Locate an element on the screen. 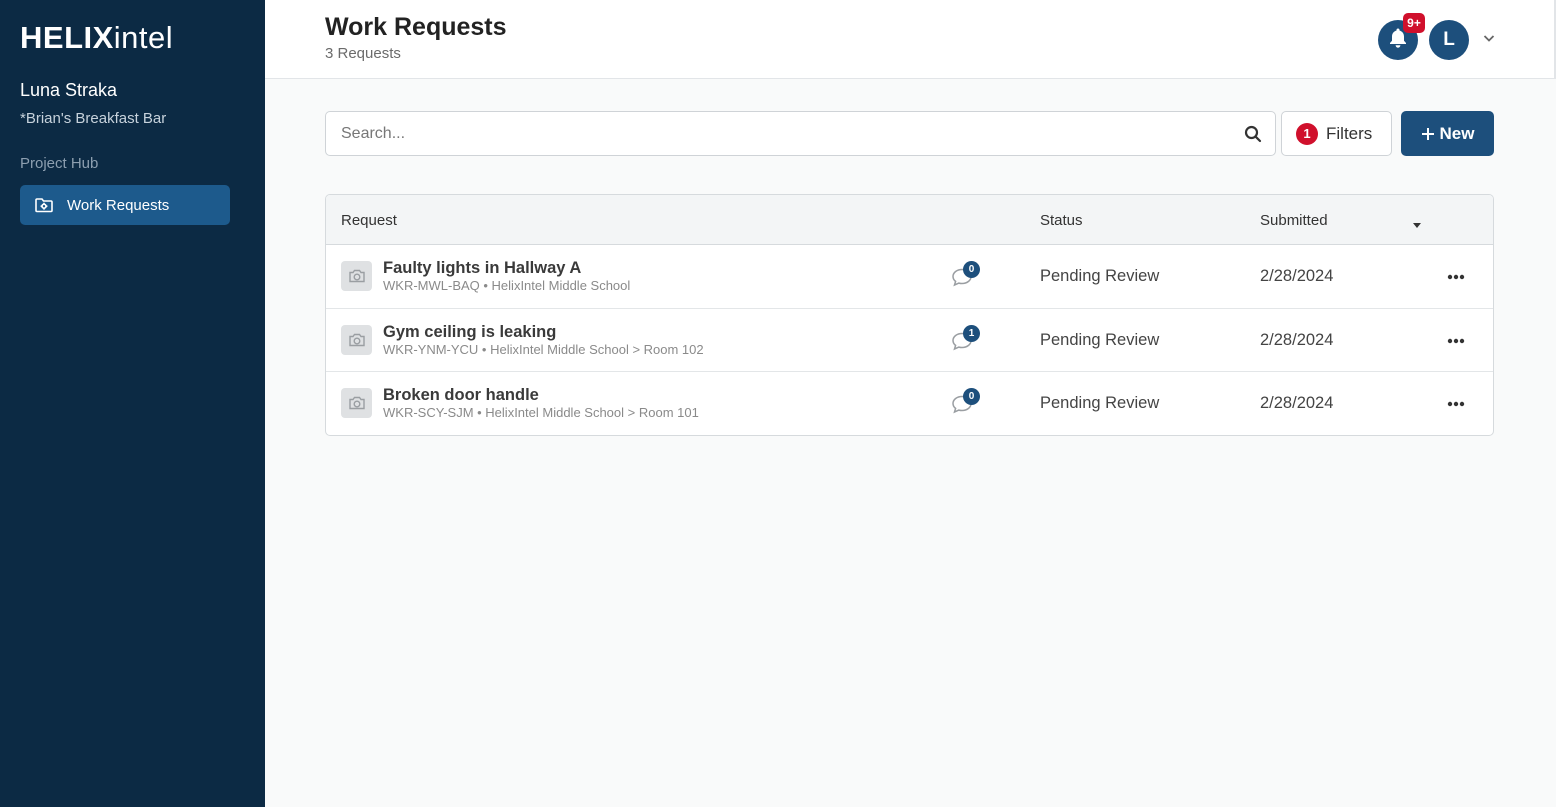 This screenshot has width=1556, height=807. sidebar-item-label: Work Requests is located at coordinates (118, 205).